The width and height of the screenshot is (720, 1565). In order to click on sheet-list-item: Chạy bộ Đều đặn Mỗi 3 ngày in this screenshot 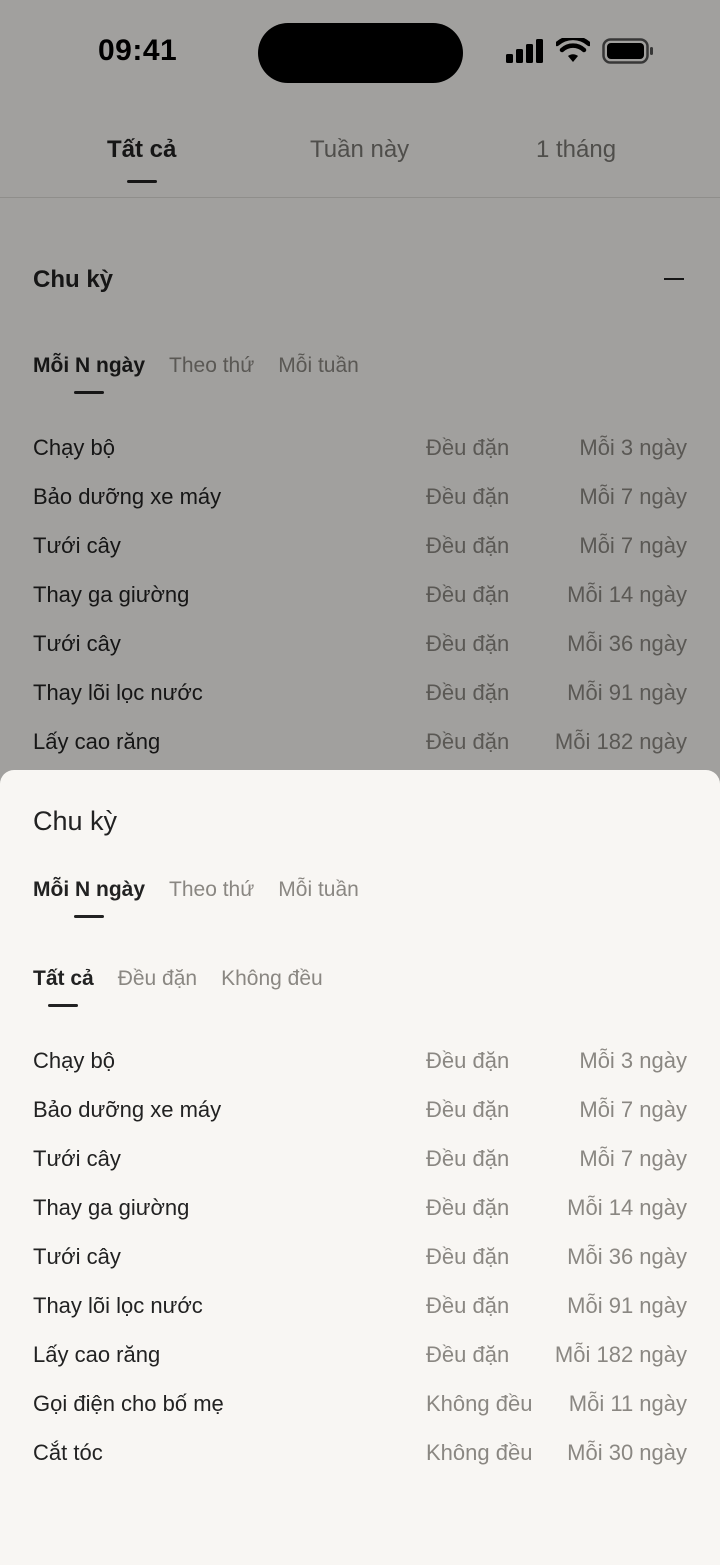, I will do `click(360, 1063)`.